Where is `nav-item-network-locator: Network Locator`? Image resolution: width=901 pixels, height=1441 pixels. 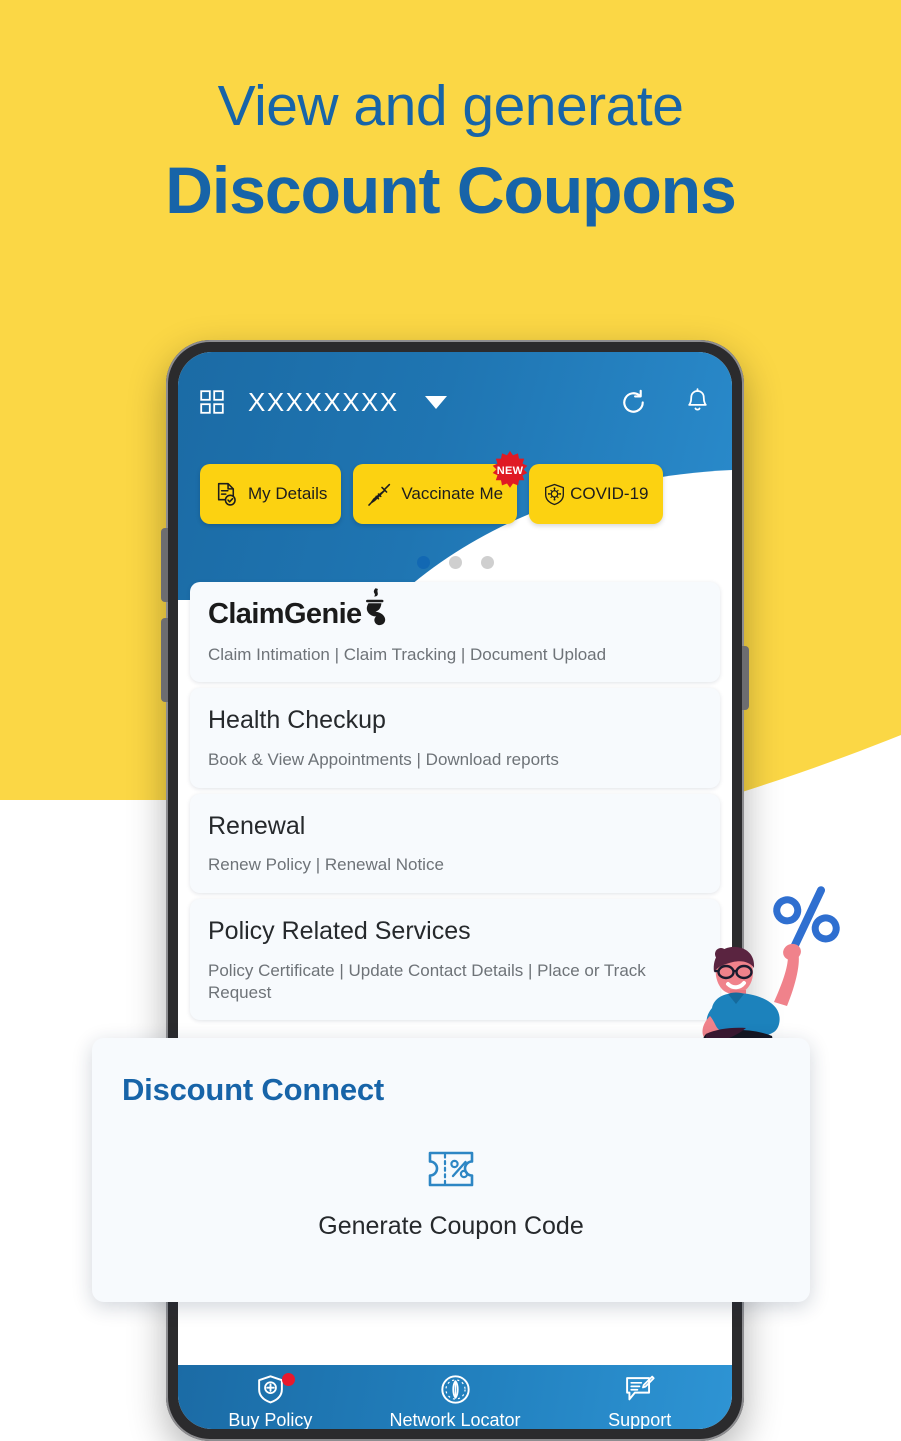 nav-item-network-locator: Network Locator is located at coordinates (455, 1401).